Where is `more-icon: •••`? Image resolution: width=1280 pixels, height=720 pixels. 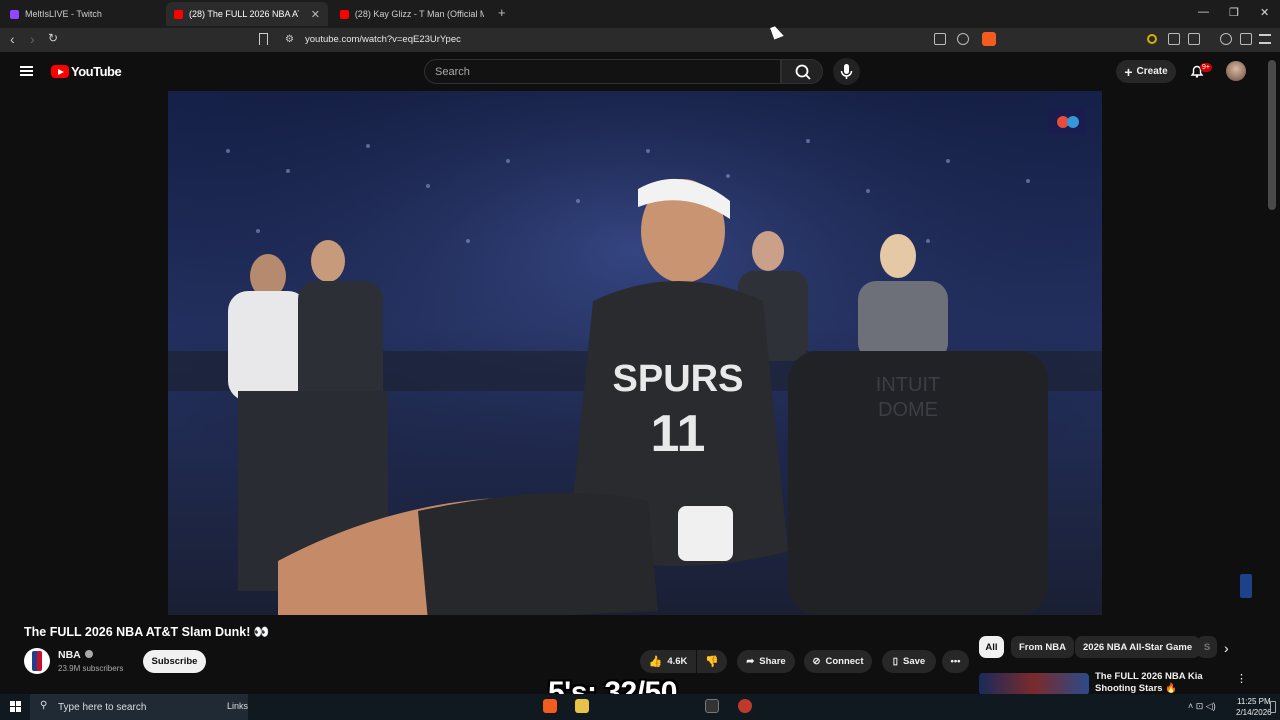 more-icon: ••• is located at coordinates (955, 661).